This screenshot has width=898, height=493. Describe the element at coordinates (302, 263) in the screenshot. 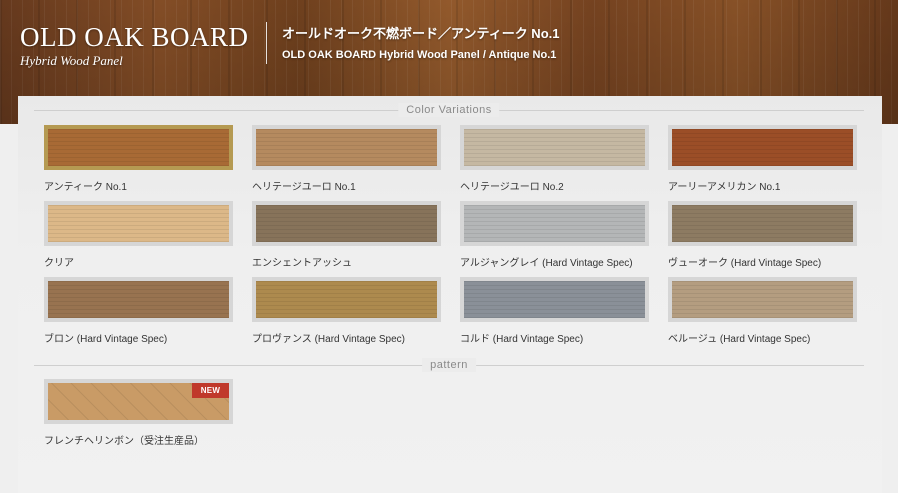

I see `swatch-label: エンシェントアッシュ` at that location.